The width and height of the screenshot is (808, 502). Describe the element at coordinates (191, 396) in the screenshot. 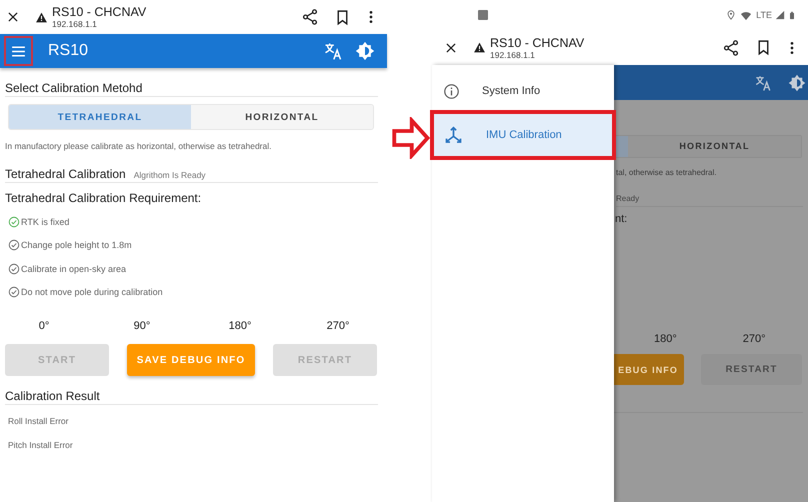

I see `section-heading: Calibration Result` at that location.